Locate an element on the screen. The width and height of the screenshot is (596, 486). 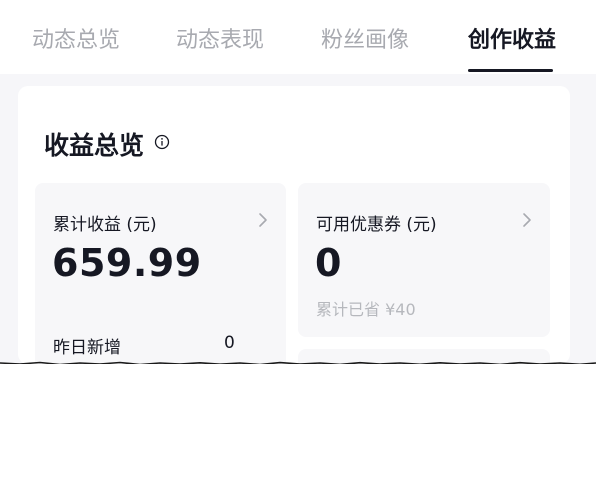
tab-creator-earnings: 创作收益 is located at coordinates (512, 38).